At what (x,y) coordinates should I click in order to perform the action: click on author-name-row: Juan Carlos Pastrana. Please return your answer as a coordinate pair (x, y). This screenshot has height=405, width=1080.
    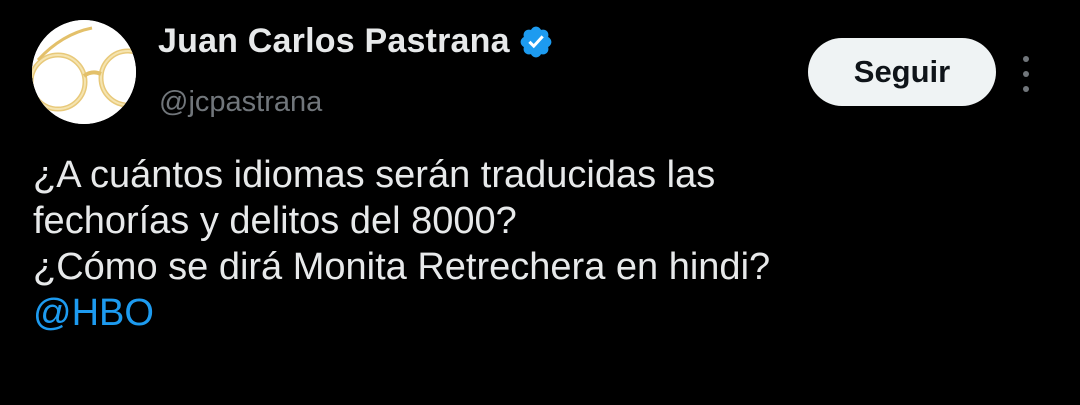
    Looking at the image, I should click on (356, 41).